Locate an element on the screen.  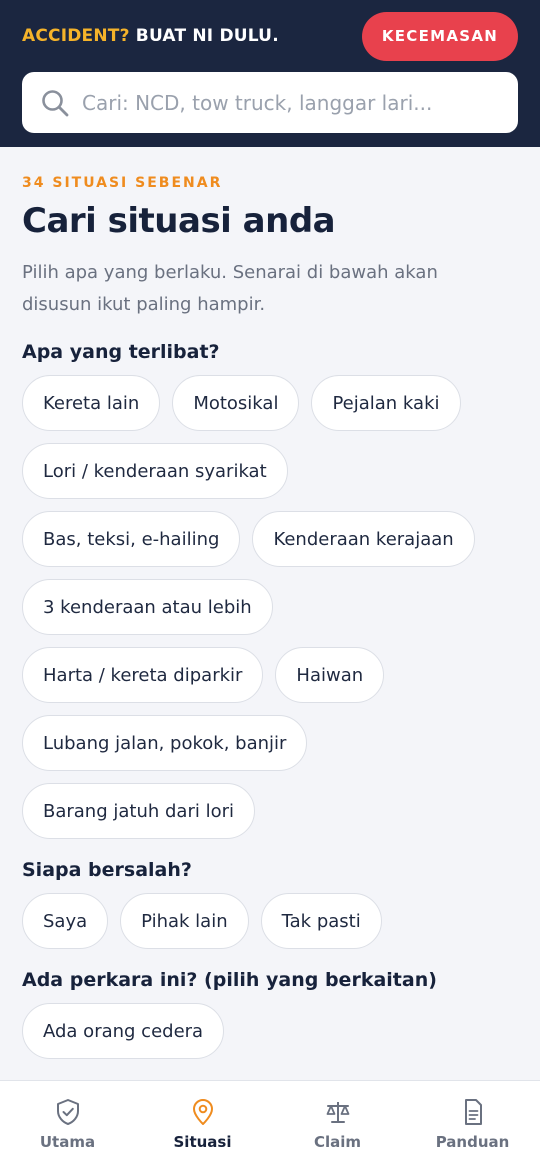
nav-item-panduan: Panduan is located at coordinates (472, 1125).